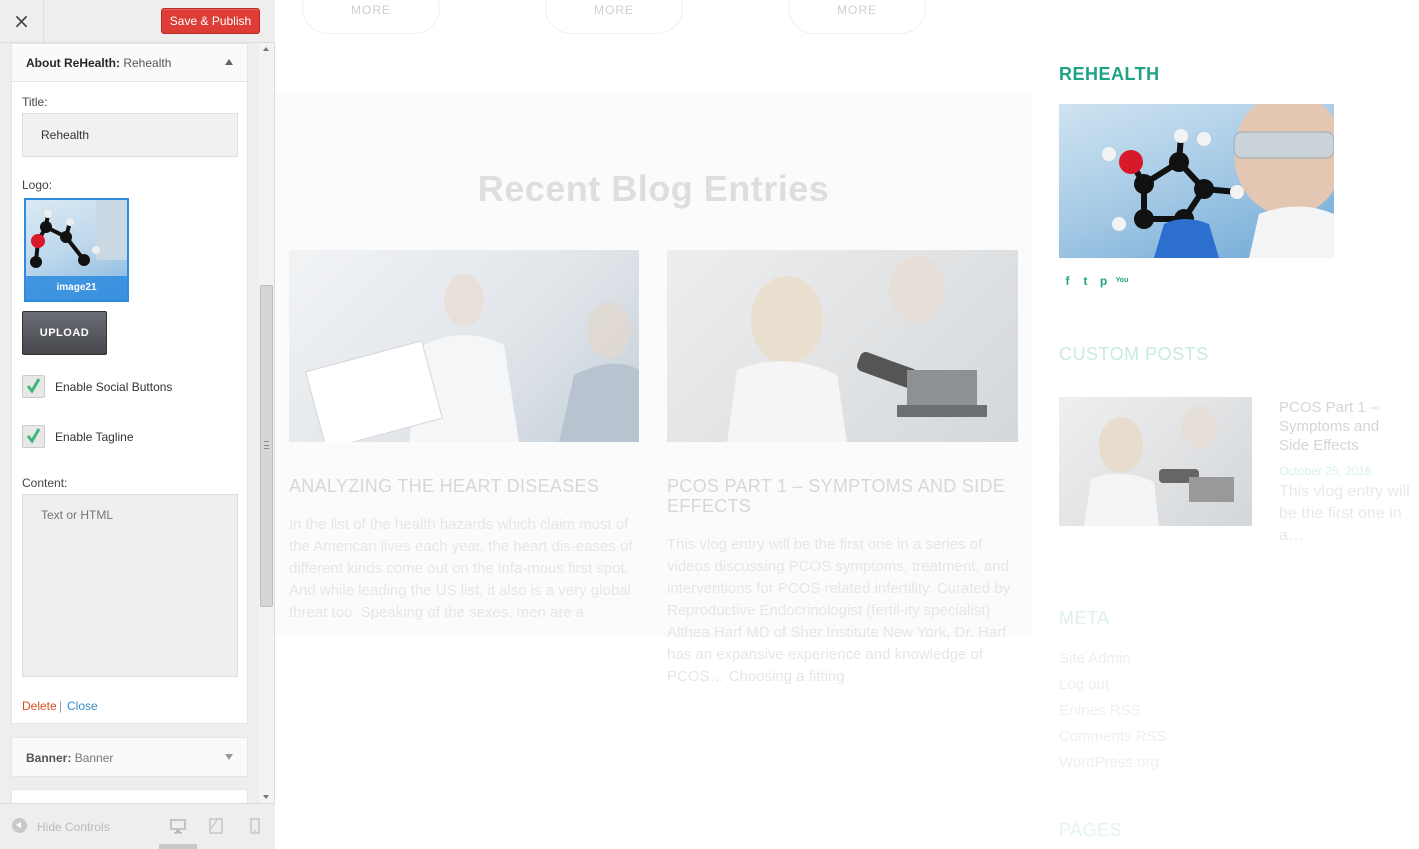 The image size is (1419, 849). What do you see at coordinates (255, 826) in the screenshot?
I see `mobile-icon` at bounding box center [255, 826].